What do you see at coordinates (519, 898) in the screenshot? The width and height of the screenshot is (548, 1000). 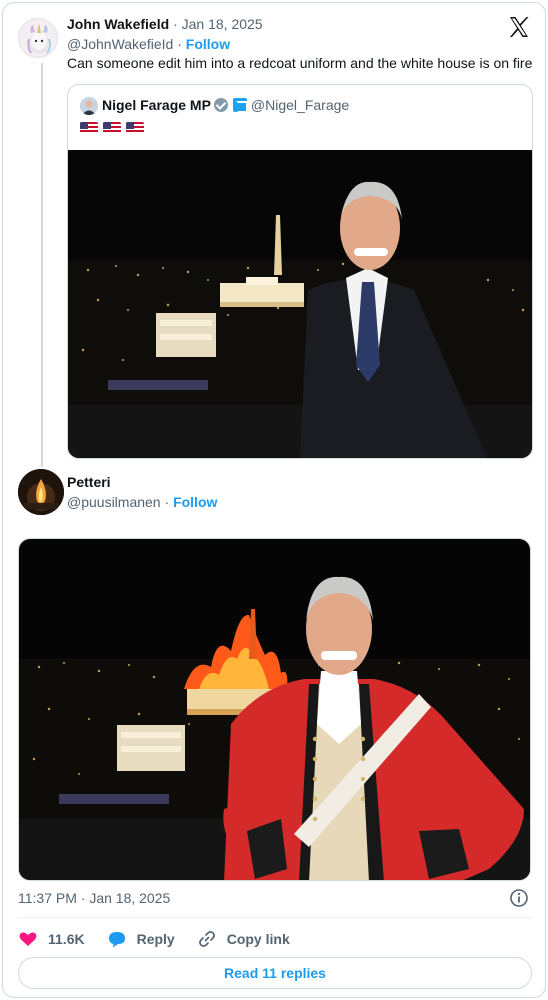 I see `info-icon` at bounding box center [519, 898].